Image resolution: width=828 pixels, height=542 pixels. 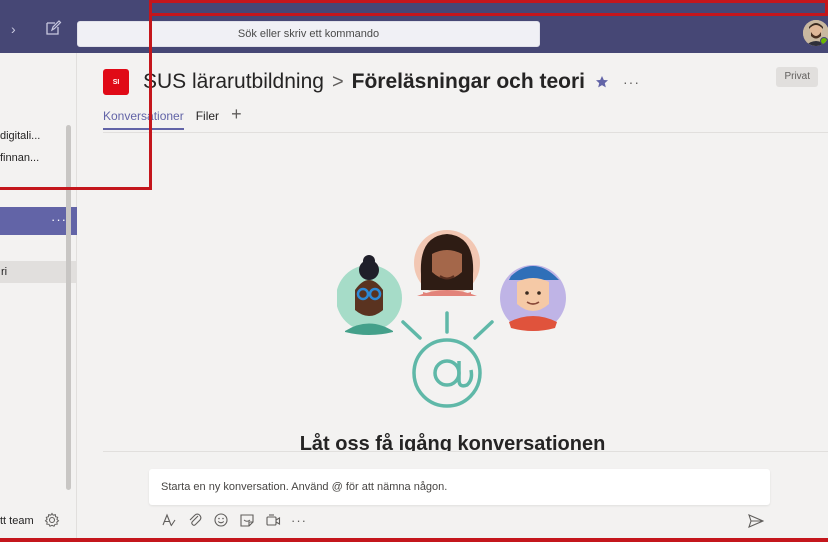 I want to click on person-right-illustration, so click(x=533, y=298).